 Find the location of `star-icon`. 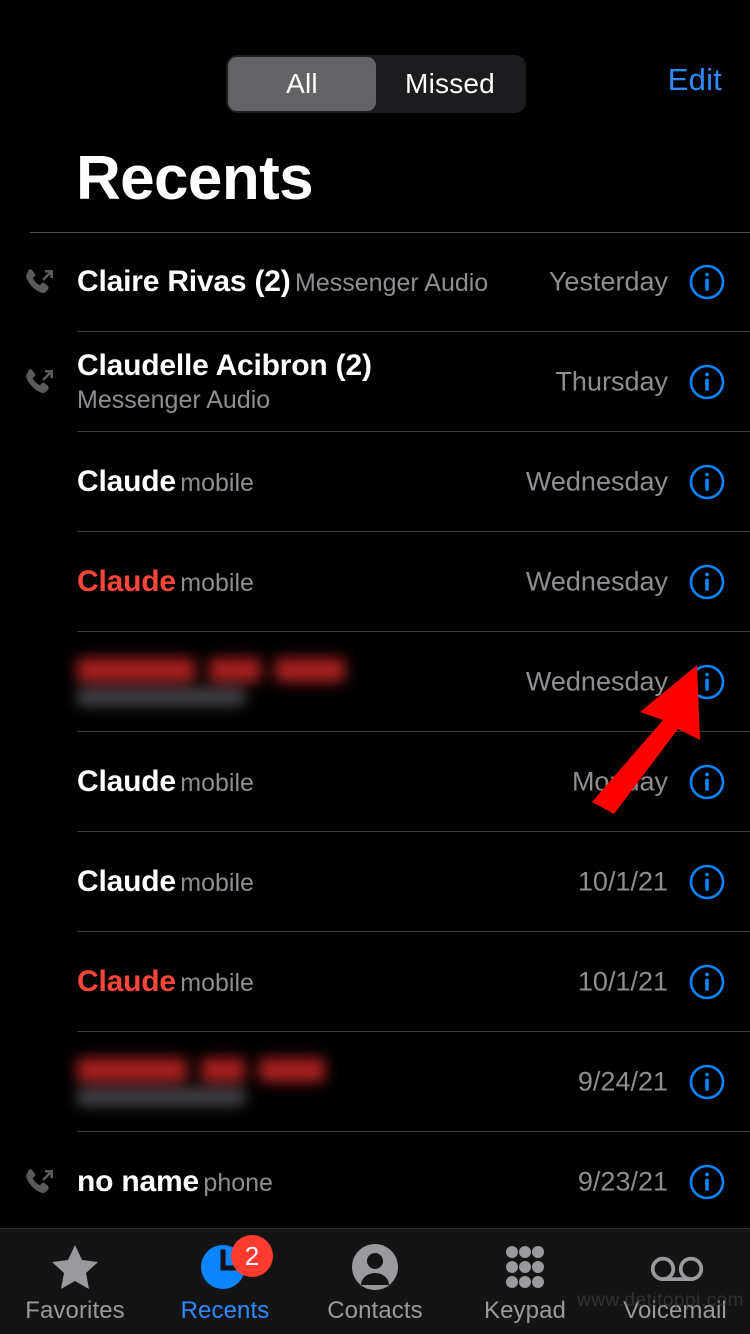

star-icon is located at coordinates (75, 1267).